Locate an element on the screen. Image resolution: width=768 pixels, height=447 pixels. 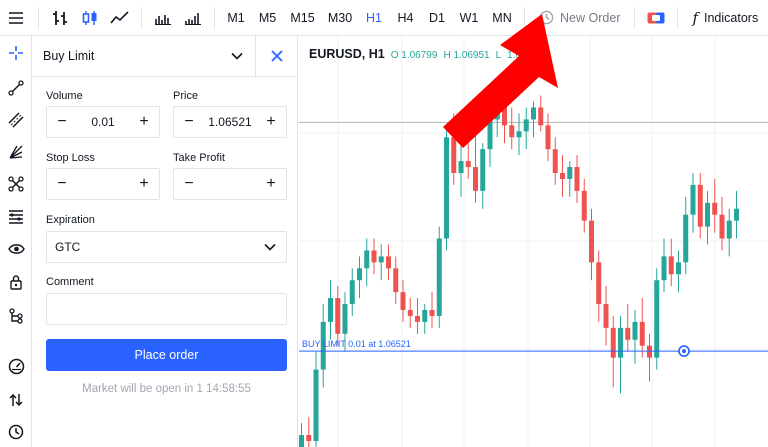
history-icon is located at coordinates (16, 432).